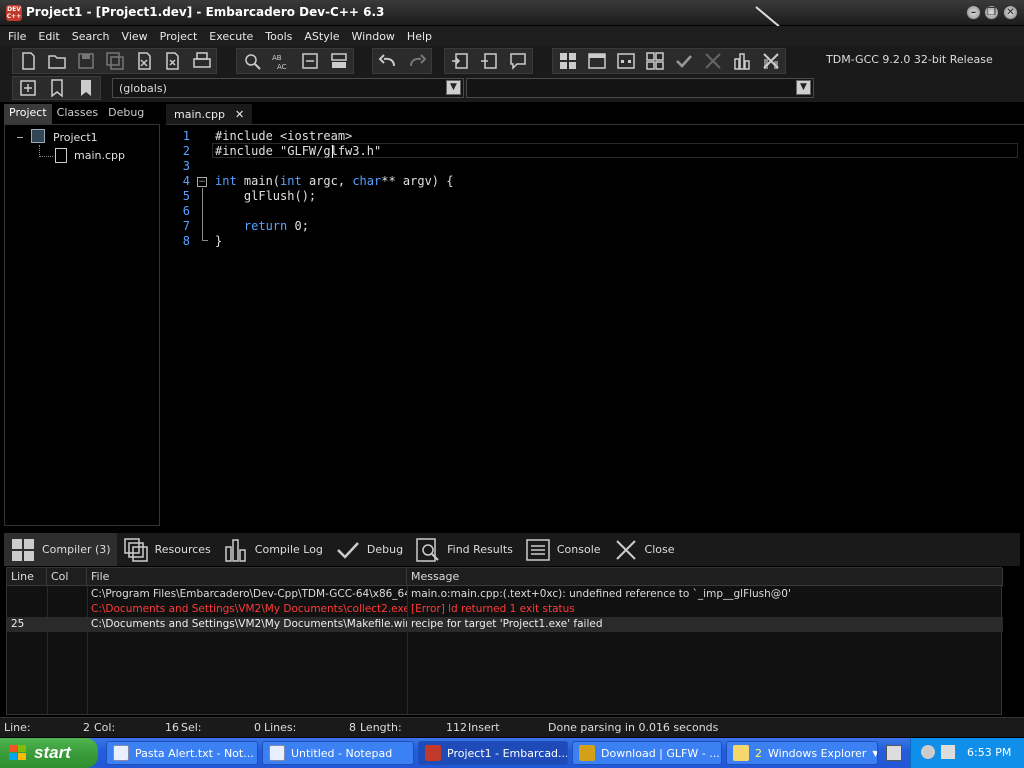 The image size is (1024, 768). I want to click on task-label: Windows Explorer, so click(817, 753).